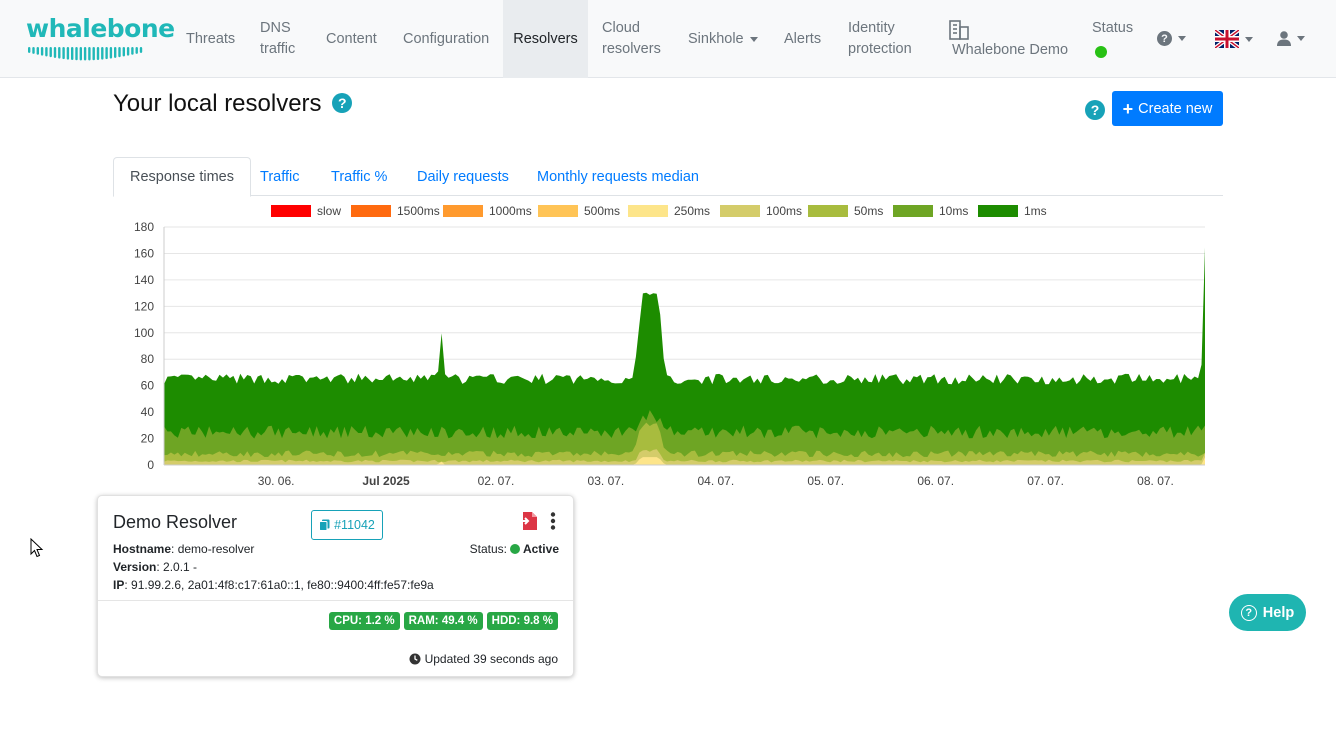 Image resolution: width=1336 pixels, height=734 pixels. I want to click on user-icon, so click(1284, 38).